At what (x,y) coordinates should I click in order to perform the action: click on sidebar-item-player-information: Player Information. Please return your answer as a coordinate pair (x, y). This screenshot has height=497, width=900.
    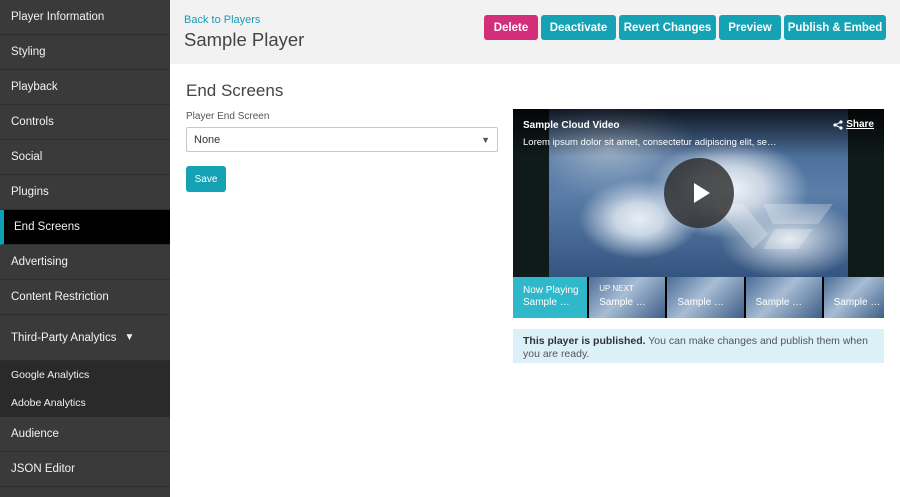
    Looking at the image, I should click on (85, 17).